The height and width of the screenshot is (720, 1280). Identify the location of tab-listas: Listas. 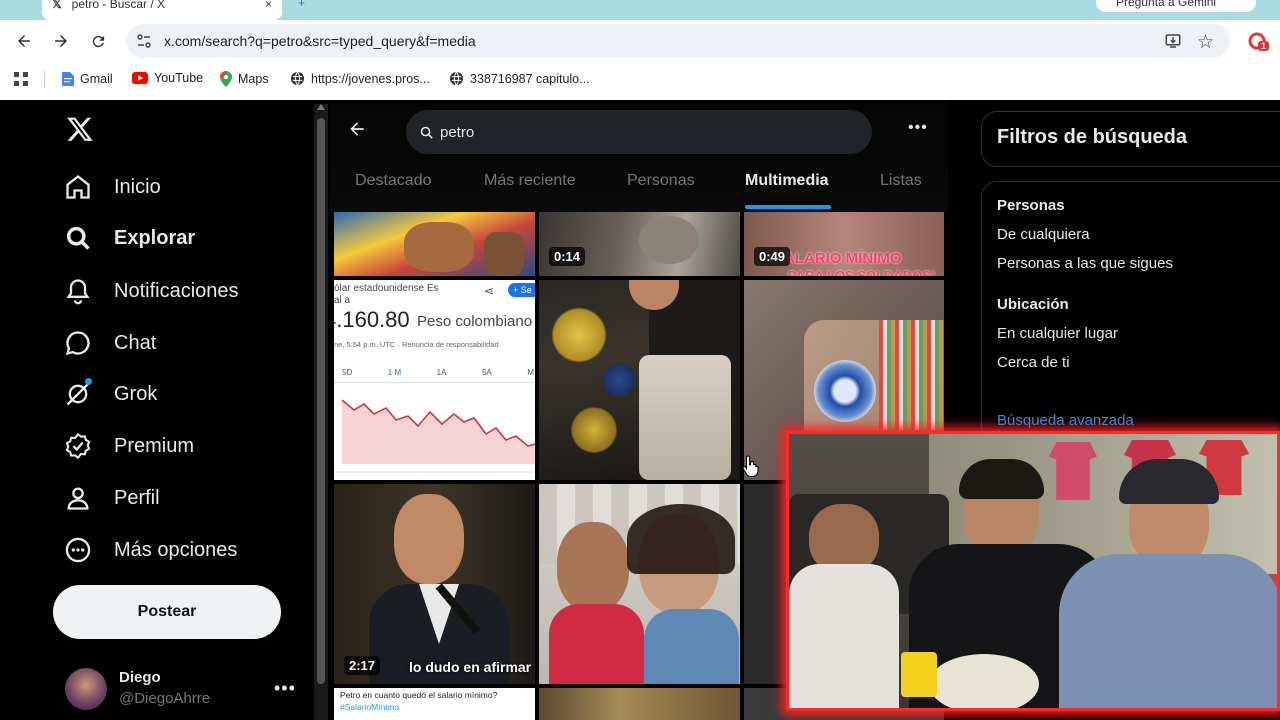
(901, 191).